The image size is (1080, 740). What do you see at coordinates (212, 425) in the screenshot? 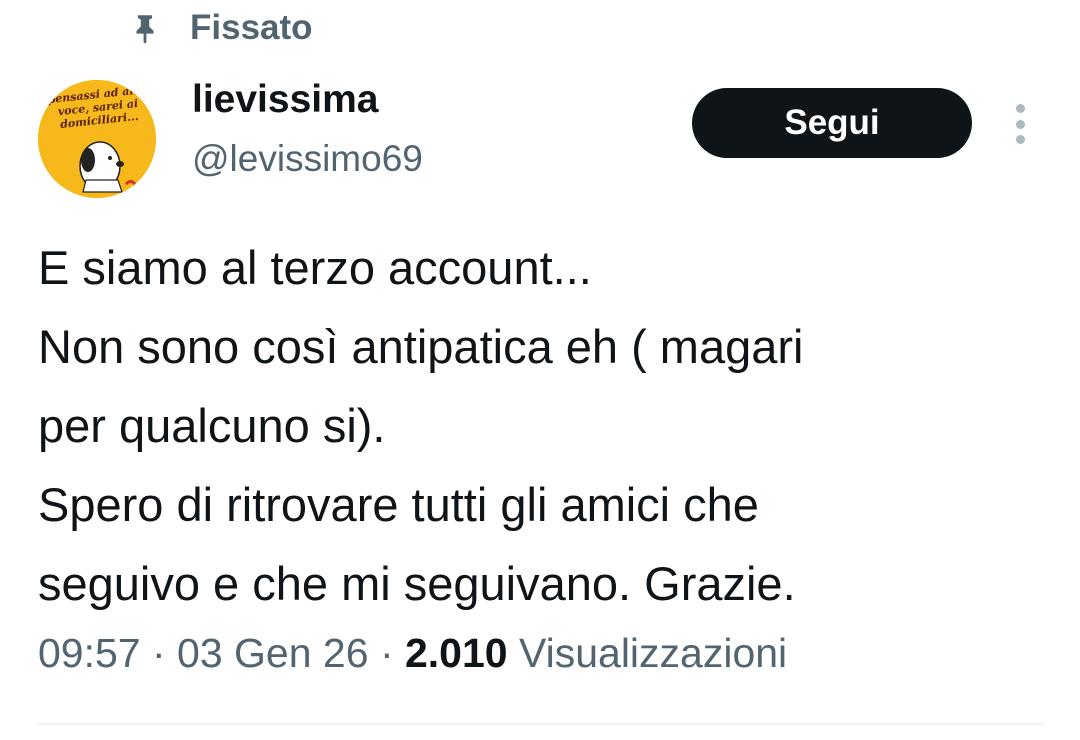
I see `tweet-line: per qualcuno si).` at bounding box center [212, 425].